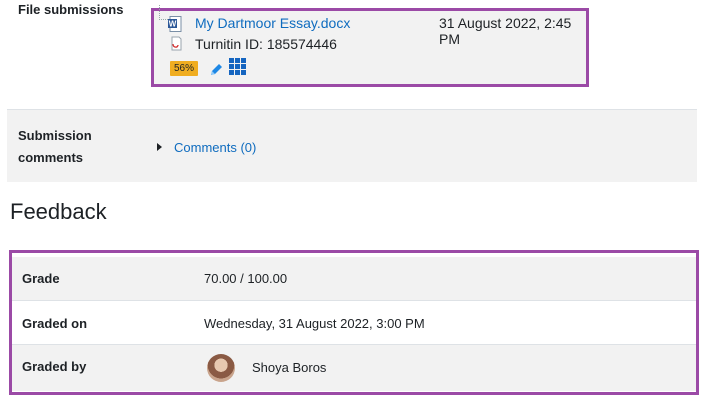  I want to click on feedback-heading: Feedback, so click(58, 211).